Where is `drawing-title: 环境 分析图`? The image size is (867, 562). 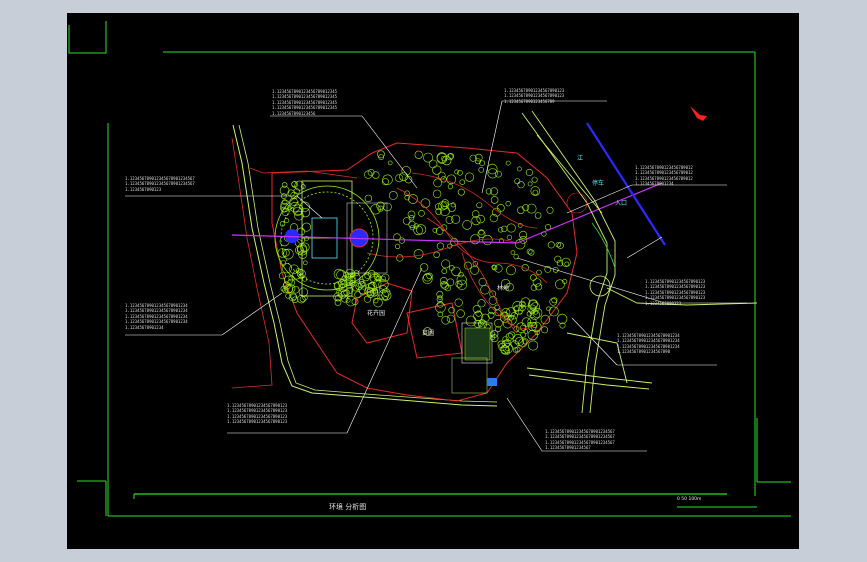
drawing-title: 环境 分析图 is located at coordinates (348, 507).